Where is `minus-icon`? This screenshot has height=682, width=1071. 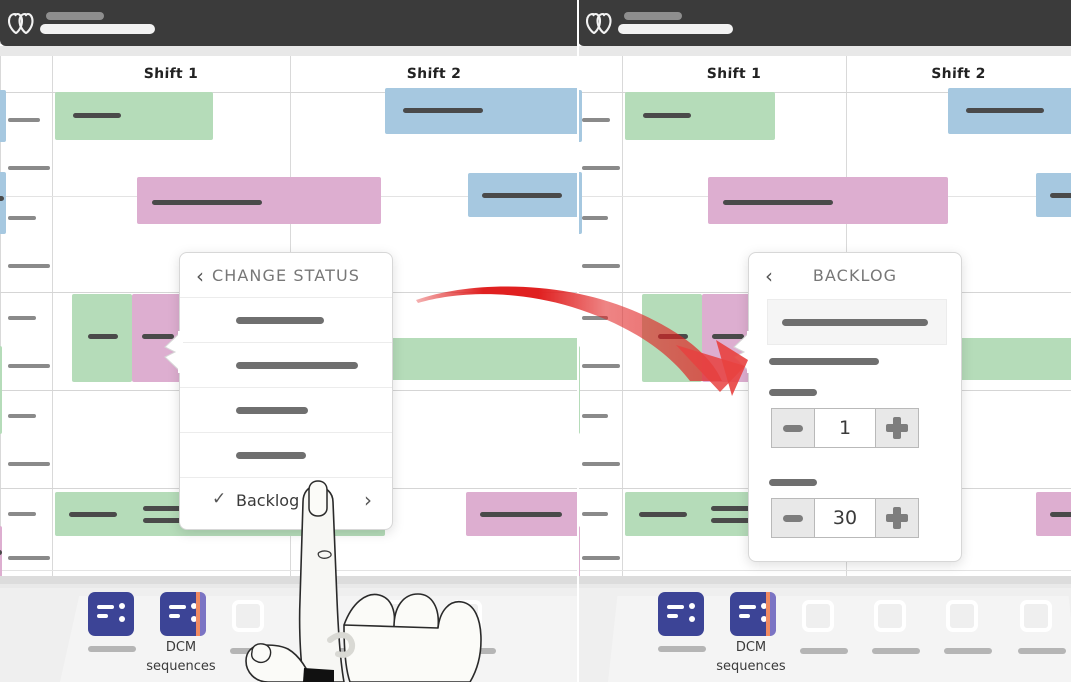
minus-icon is located at coordinates (793, 428).